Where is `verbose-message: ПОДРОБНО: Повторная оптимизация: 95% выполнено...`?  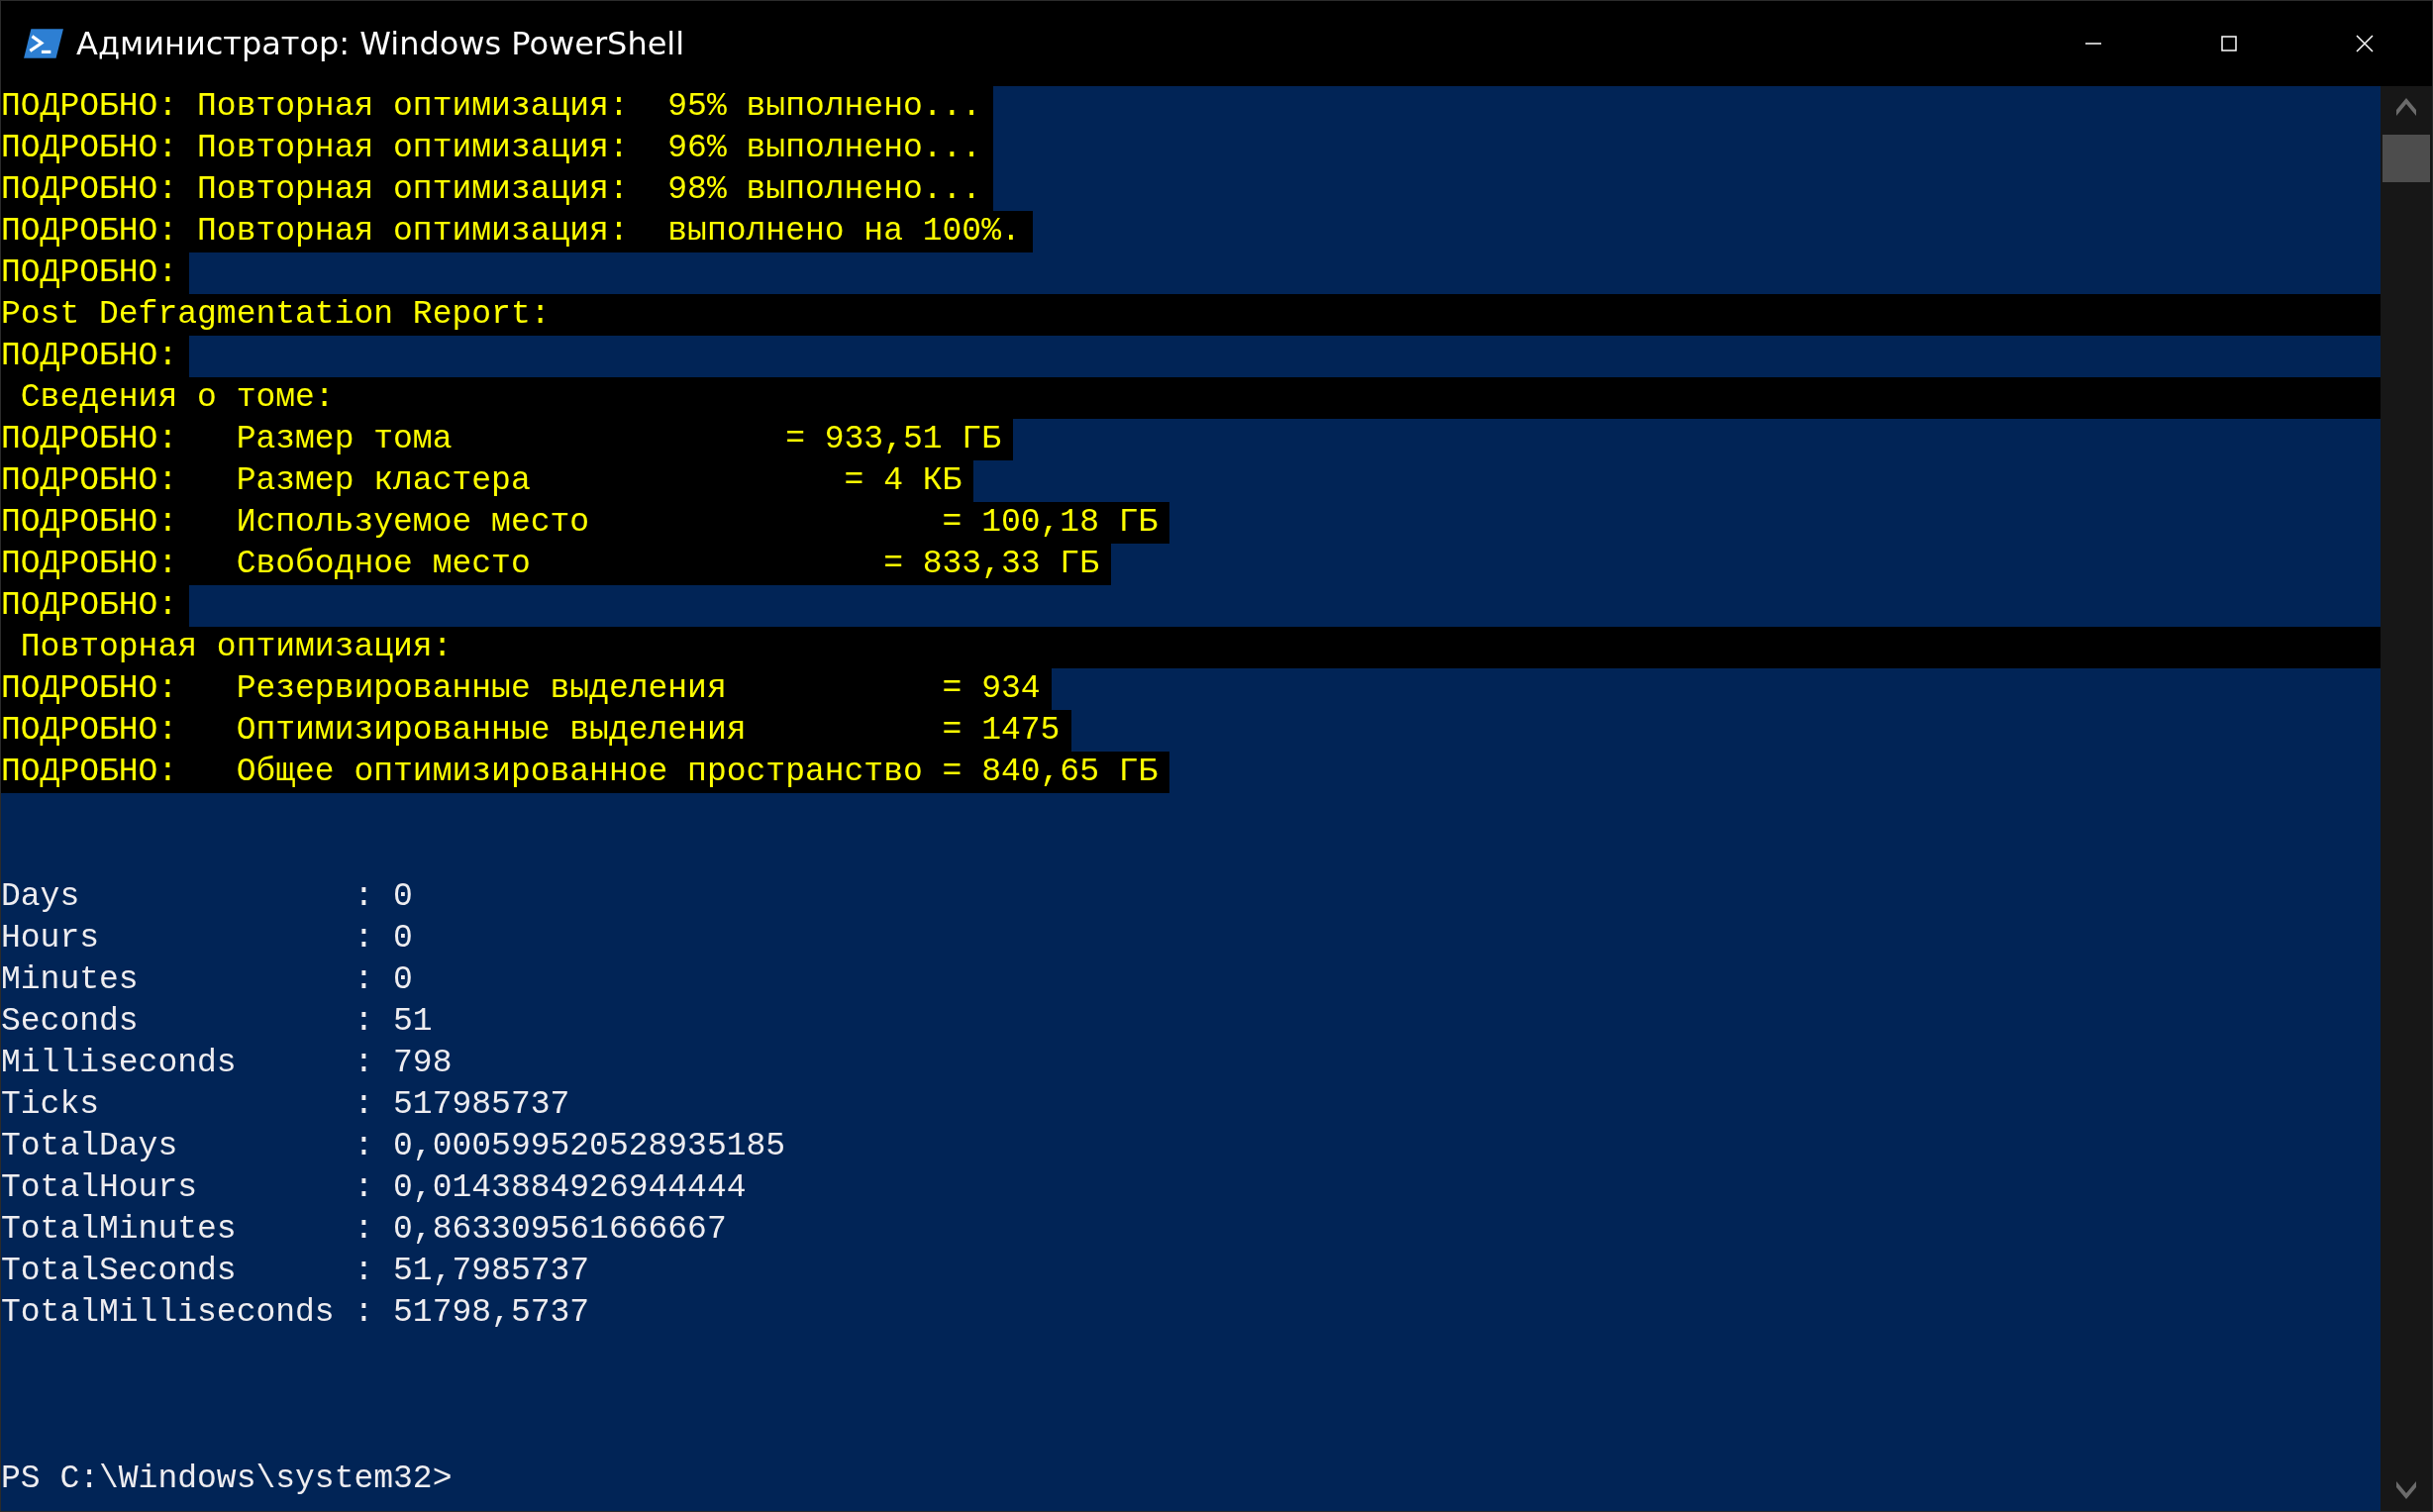 verbose-message: ПОДРОБНО: Повторная оптимизация: 95% выполнено... is located at coordinates (497, 107).